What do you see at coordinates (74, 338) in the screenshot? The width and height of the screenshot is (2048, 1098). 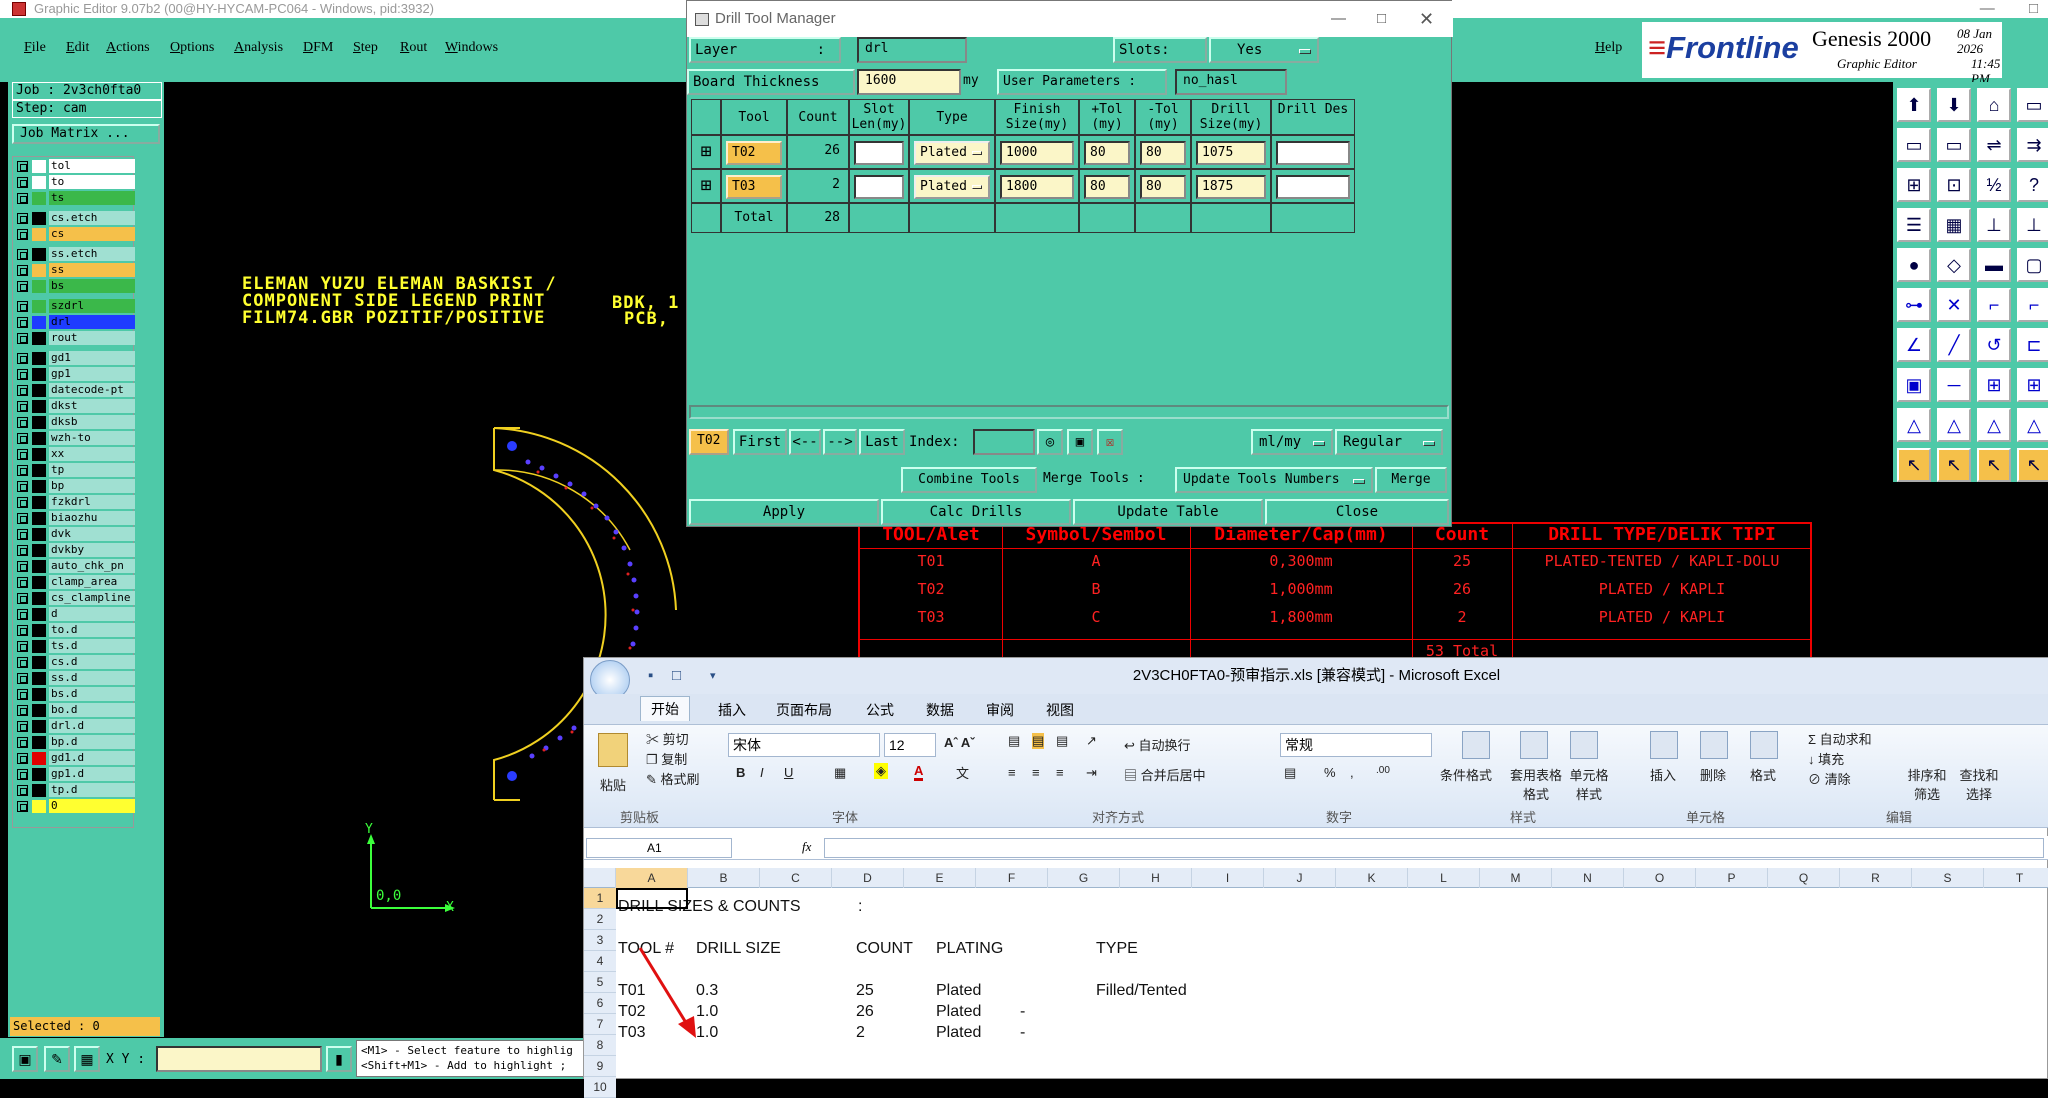 I see `layer-row: rout` at bounding box center [74, 338].